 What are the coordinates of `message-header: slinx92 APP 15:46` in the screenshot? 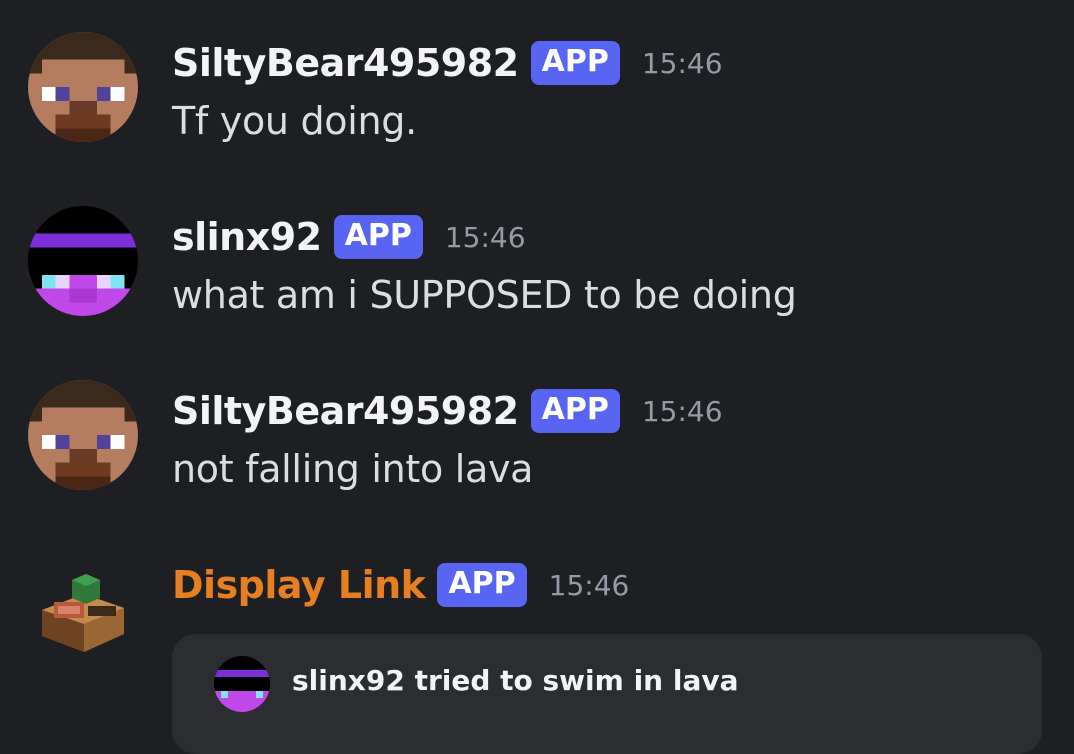 It's located at (349, 237).